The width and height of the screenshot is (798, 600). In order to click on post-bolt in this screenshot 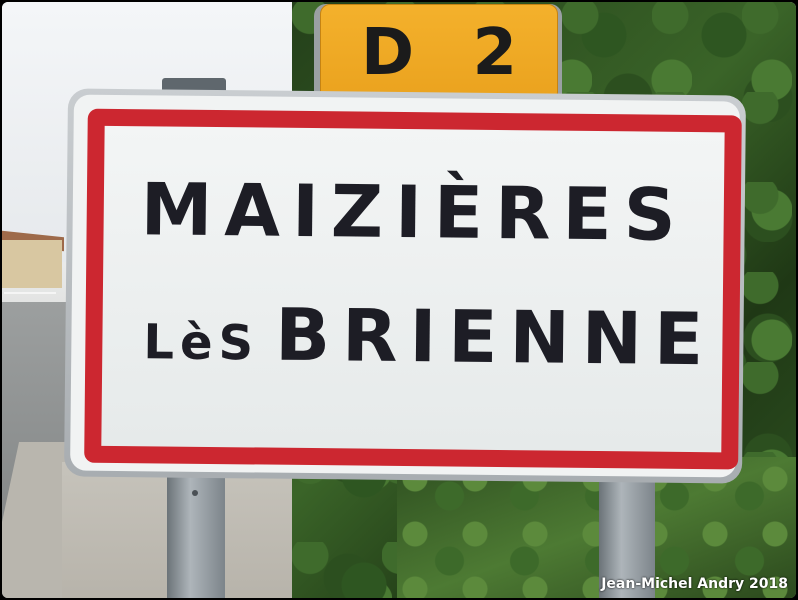, I will do `click(195, 493)`.